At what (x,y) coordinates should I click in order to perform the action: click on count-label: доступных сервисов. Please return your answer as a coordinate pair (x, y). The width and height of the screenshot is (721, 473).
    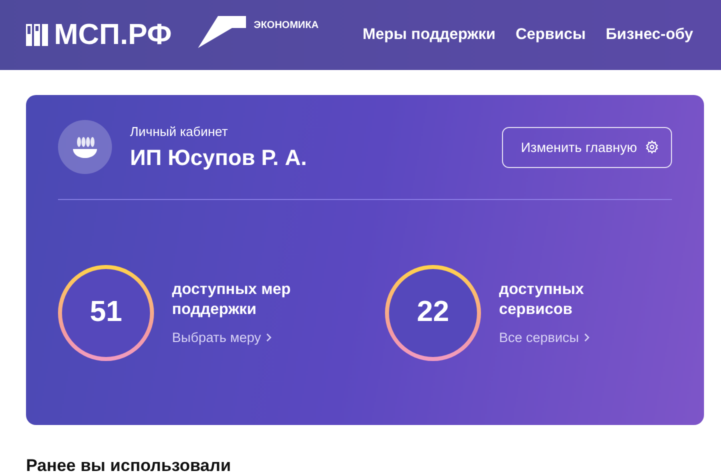
    Looking at the image, I should click on (542, 300).